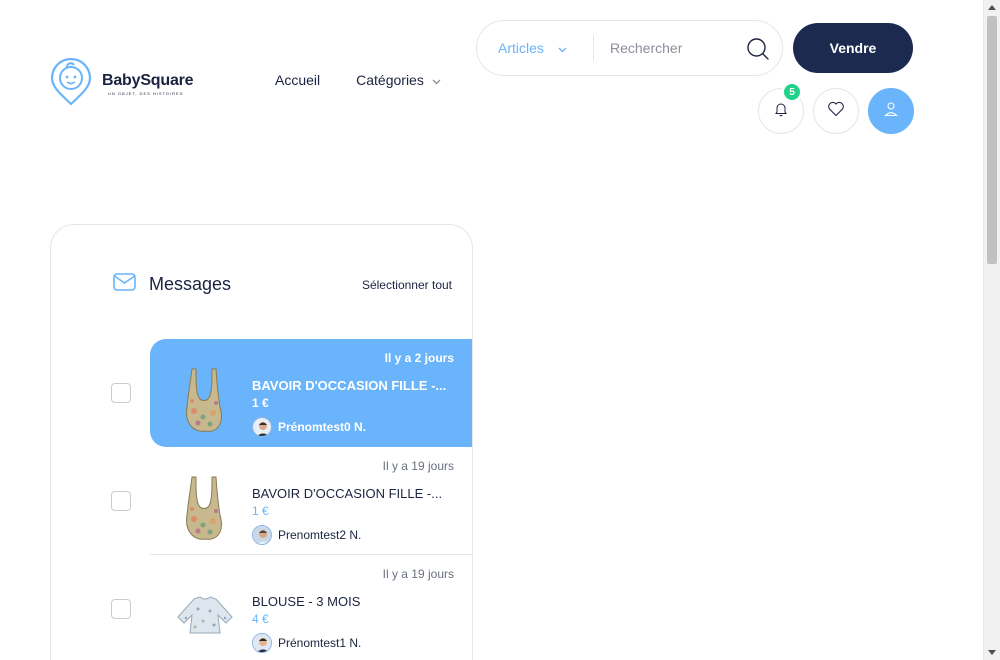 The image size is (1000, 660). I want to click on scrollbar-thumb, so click(992, 140).